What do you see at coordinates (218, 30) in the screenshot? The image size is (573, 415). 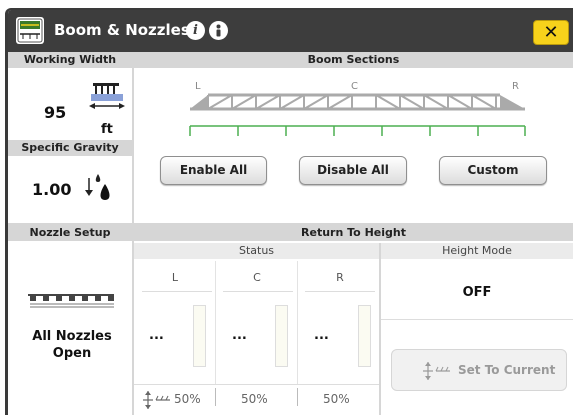 I see `help-icon` at bounding box center [218, 30].